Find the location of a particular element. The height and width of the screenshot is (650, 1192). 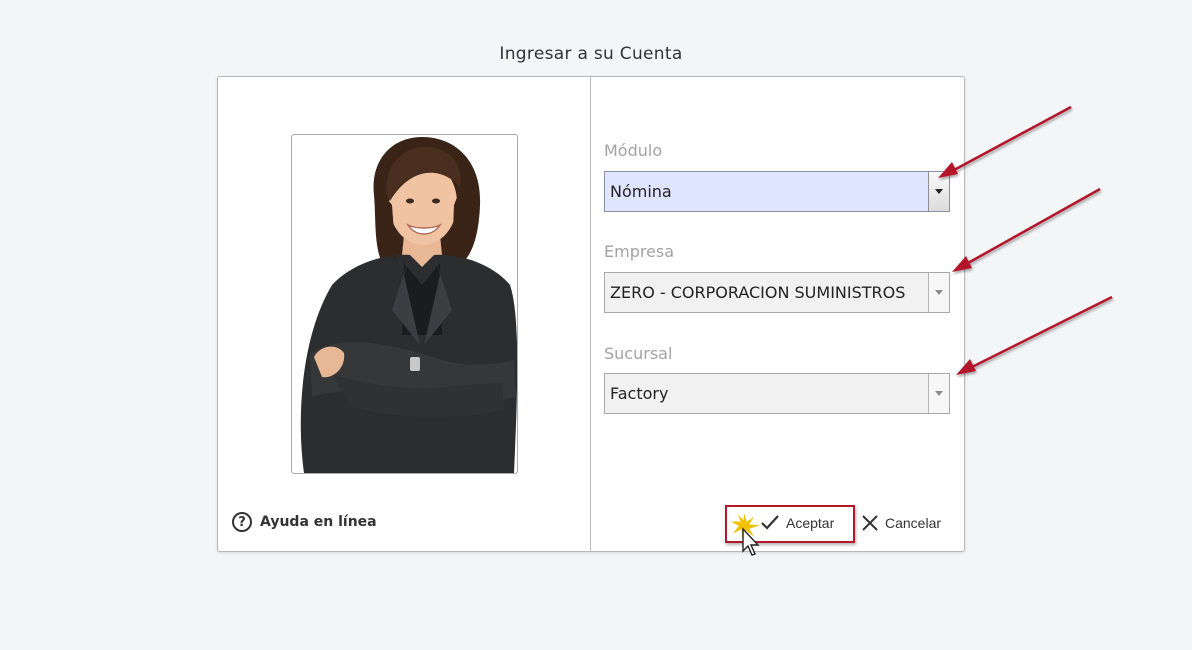

cancel-label: Cancelar is located at coordinates (913, 523).